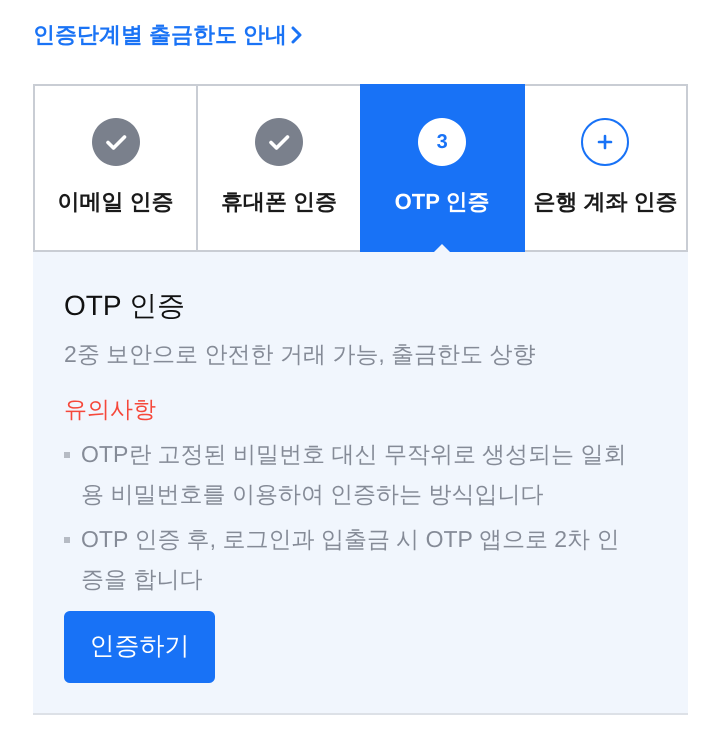 The height and width of the screenshot is (740, 720). What do you see at coordinates (115, 168) in the screenshot?
I see `step-tab: 이메일 인증` at bounding box center [115, 168].